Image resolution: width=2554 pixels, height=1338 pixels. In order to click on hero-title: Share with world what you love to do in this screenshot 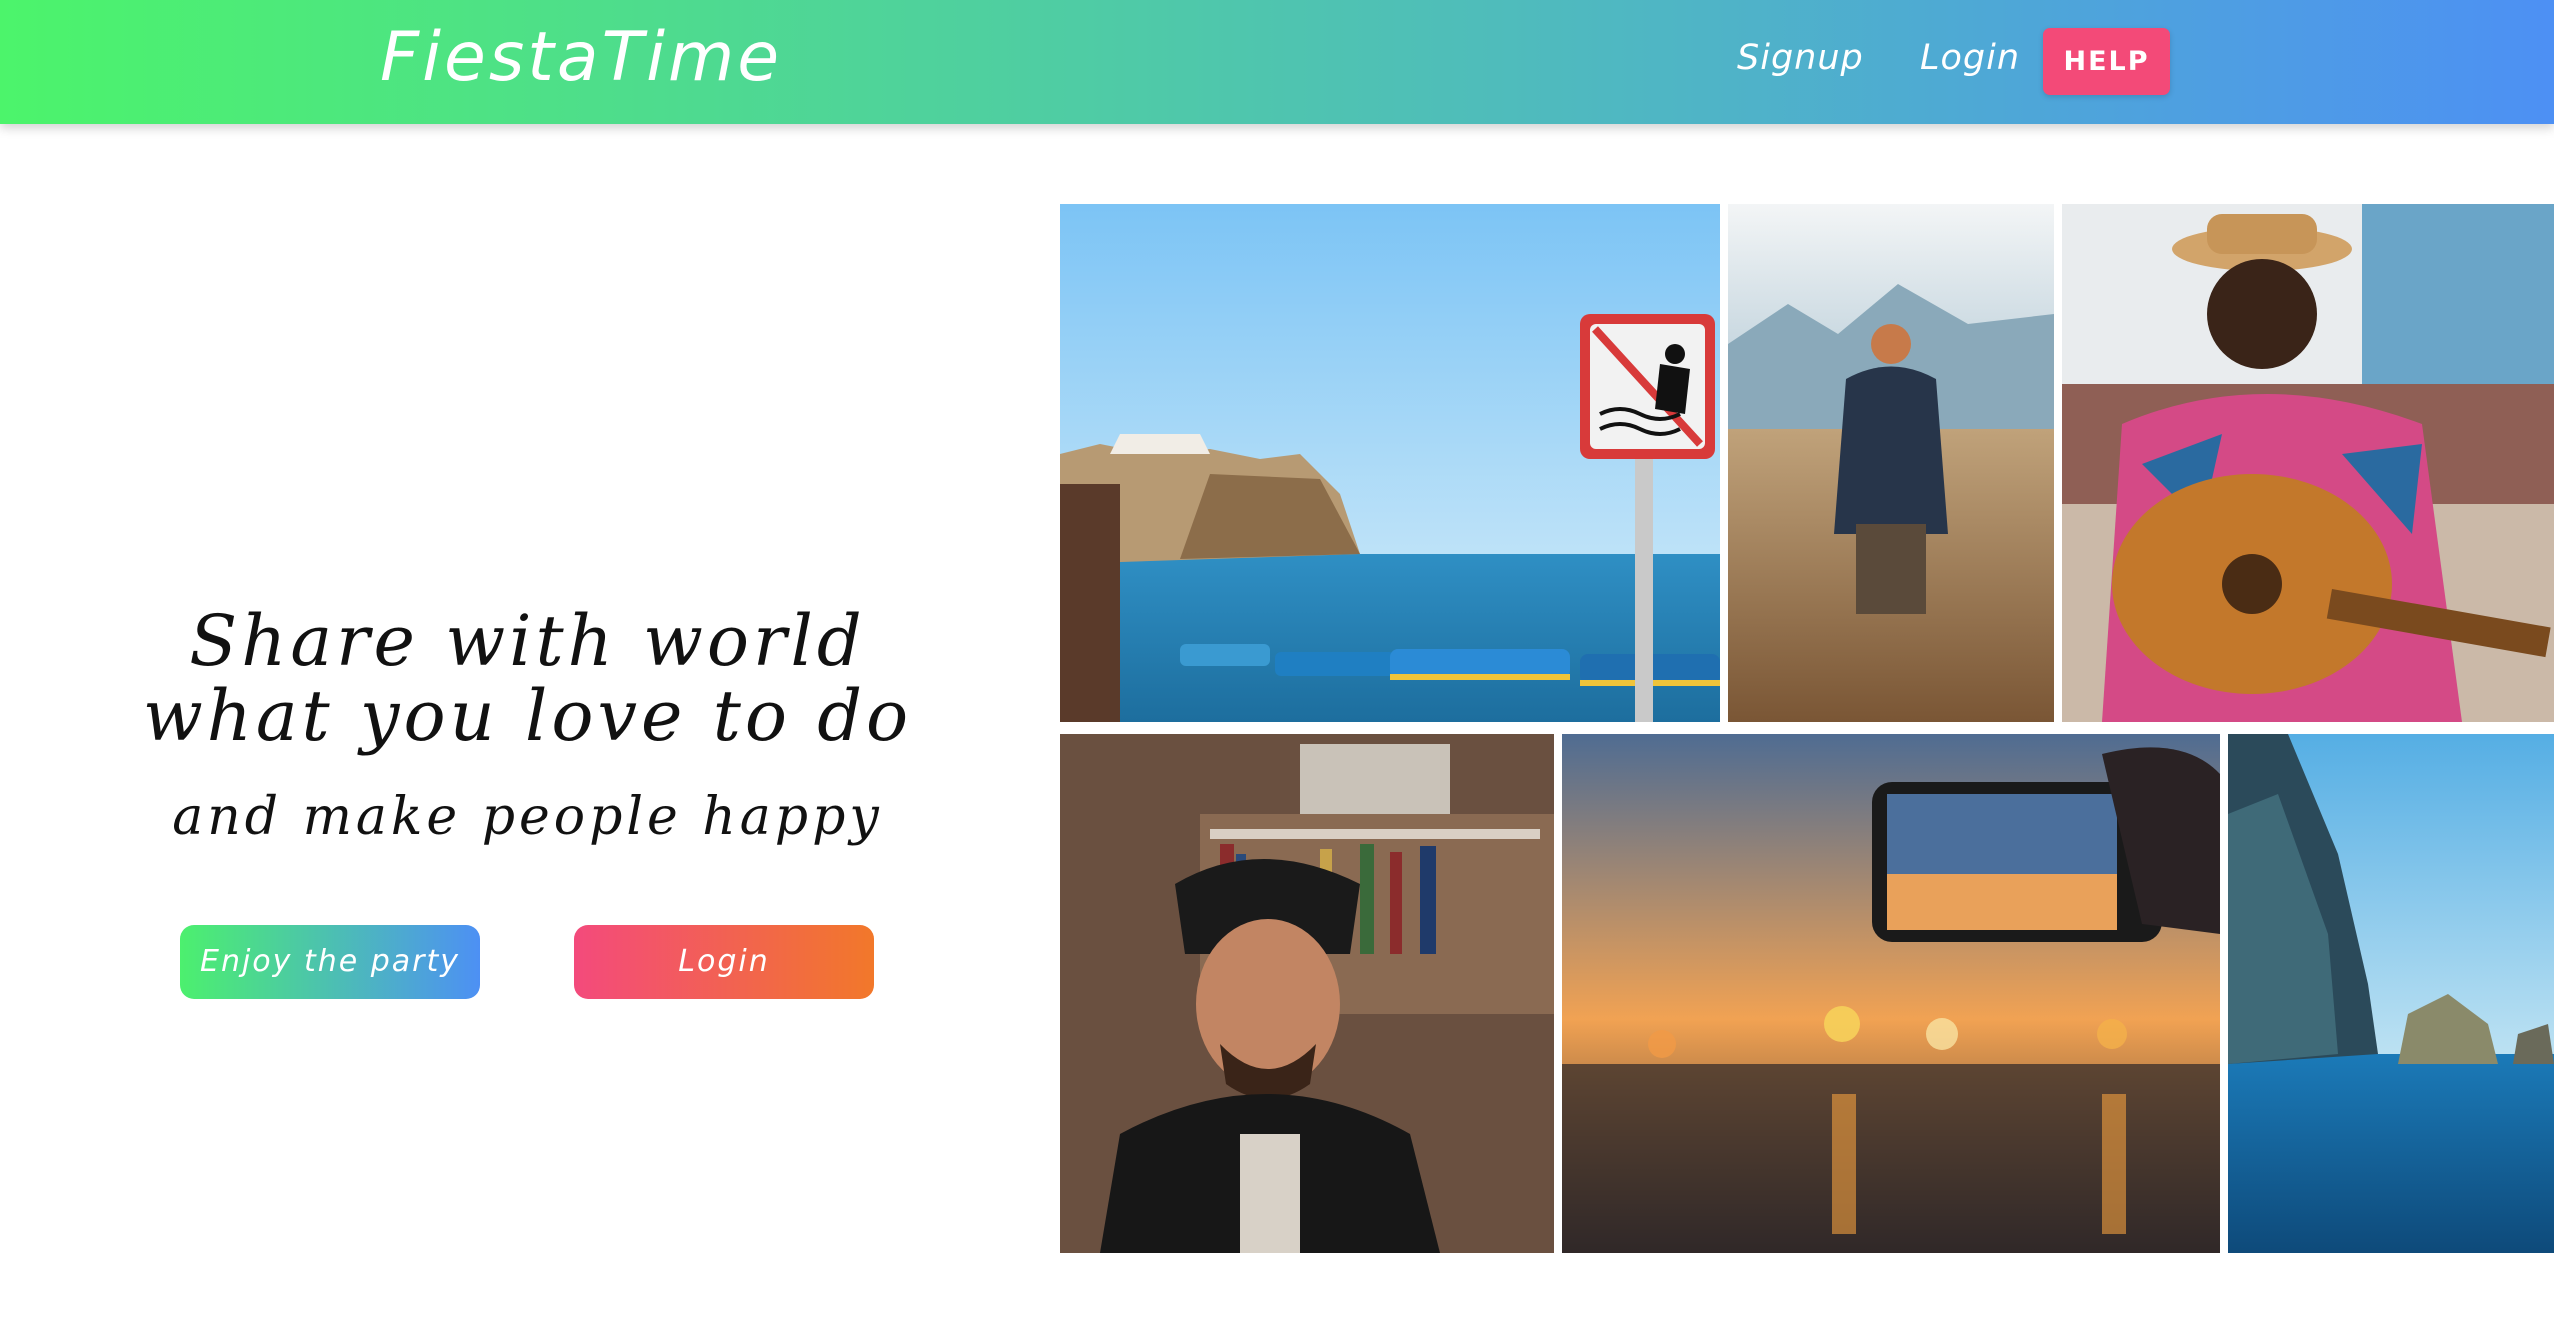, I will do `click(527, 679)`.